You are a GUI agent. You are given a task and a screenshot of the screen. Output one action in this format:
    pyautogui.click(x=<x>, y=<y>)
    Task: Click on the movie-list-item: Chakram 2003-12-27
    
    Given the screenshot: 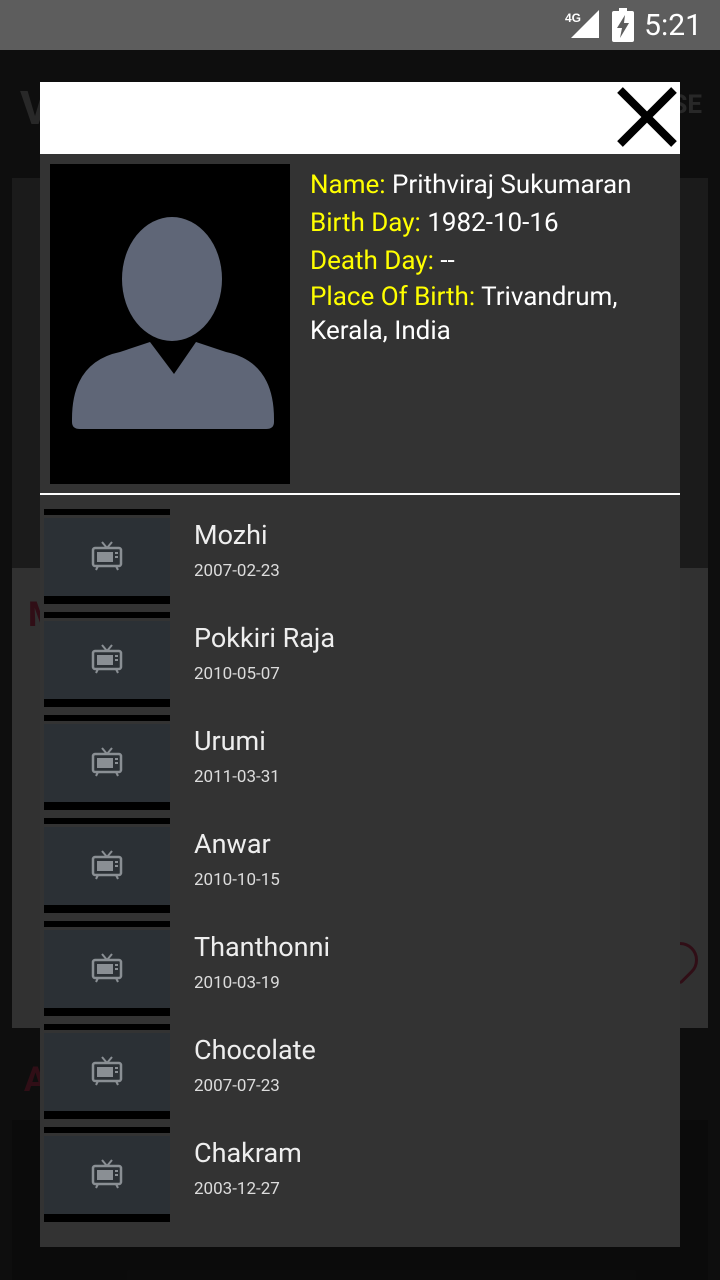 What is the action you would take?
    pyautogui.click(x=360, y=1178)
    